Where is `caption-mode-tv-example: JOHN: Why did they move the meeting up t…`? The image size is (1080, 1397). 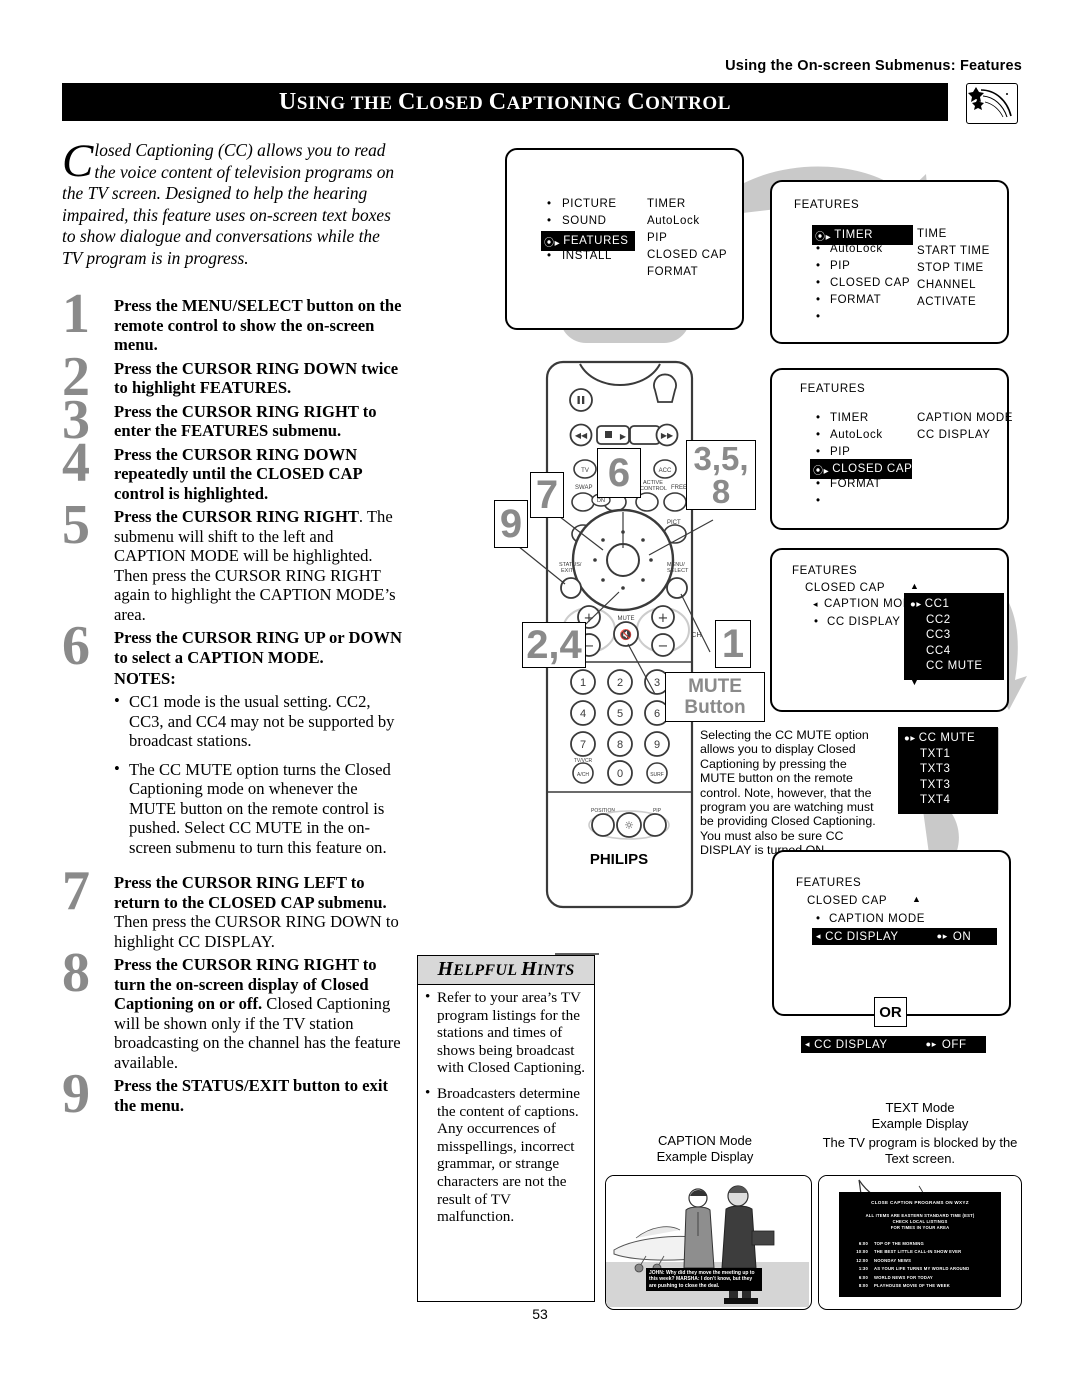 caption-mode-tv-example: JOHN: Why did they move the meeting up t… is located at coordinates (708, 1242).